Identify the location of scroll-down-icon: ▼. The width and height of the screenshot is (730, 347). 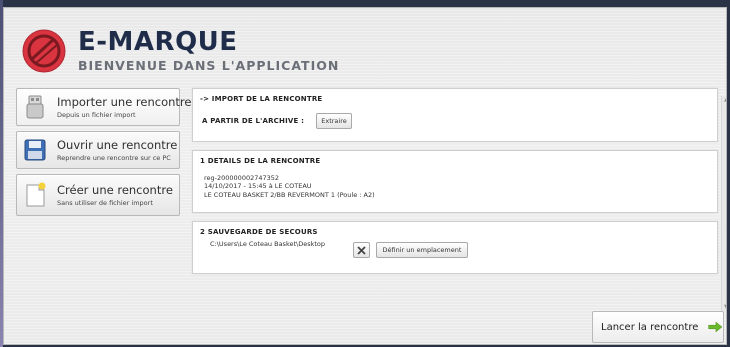
(724, 307).